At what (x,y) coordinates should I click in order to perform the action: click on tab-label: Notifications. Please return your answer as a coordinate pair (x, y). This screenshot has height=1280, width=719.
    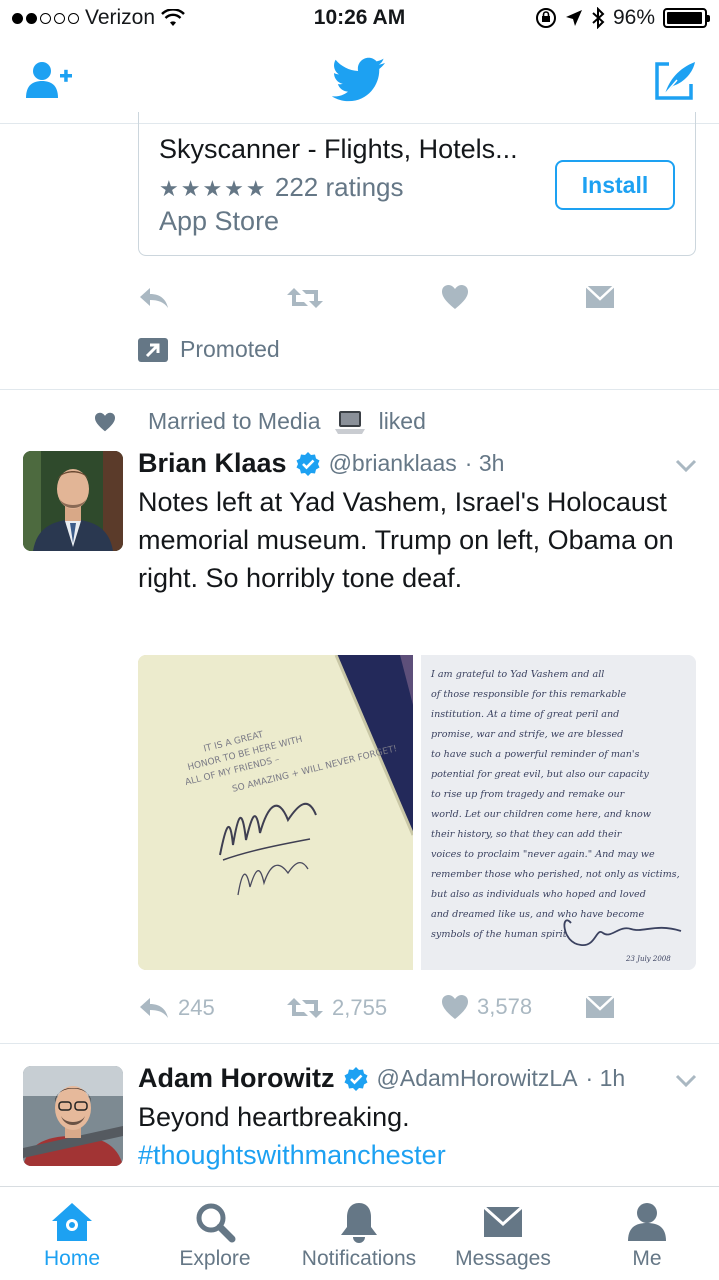
    Looking at the image, I should click on (359, 1258).